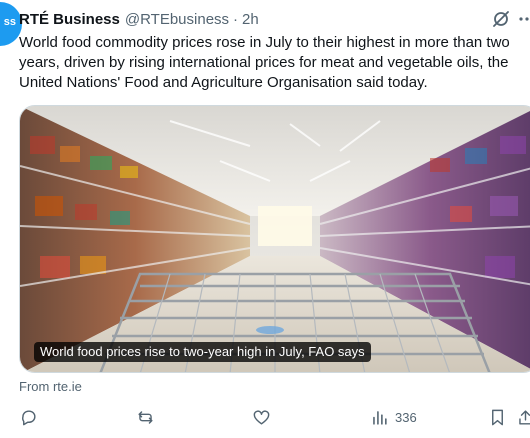 This screenshot has width=530, height=438. Describe the element at coordinates (393, 417) in the screenshot. I see `views-button: 336` at that location.